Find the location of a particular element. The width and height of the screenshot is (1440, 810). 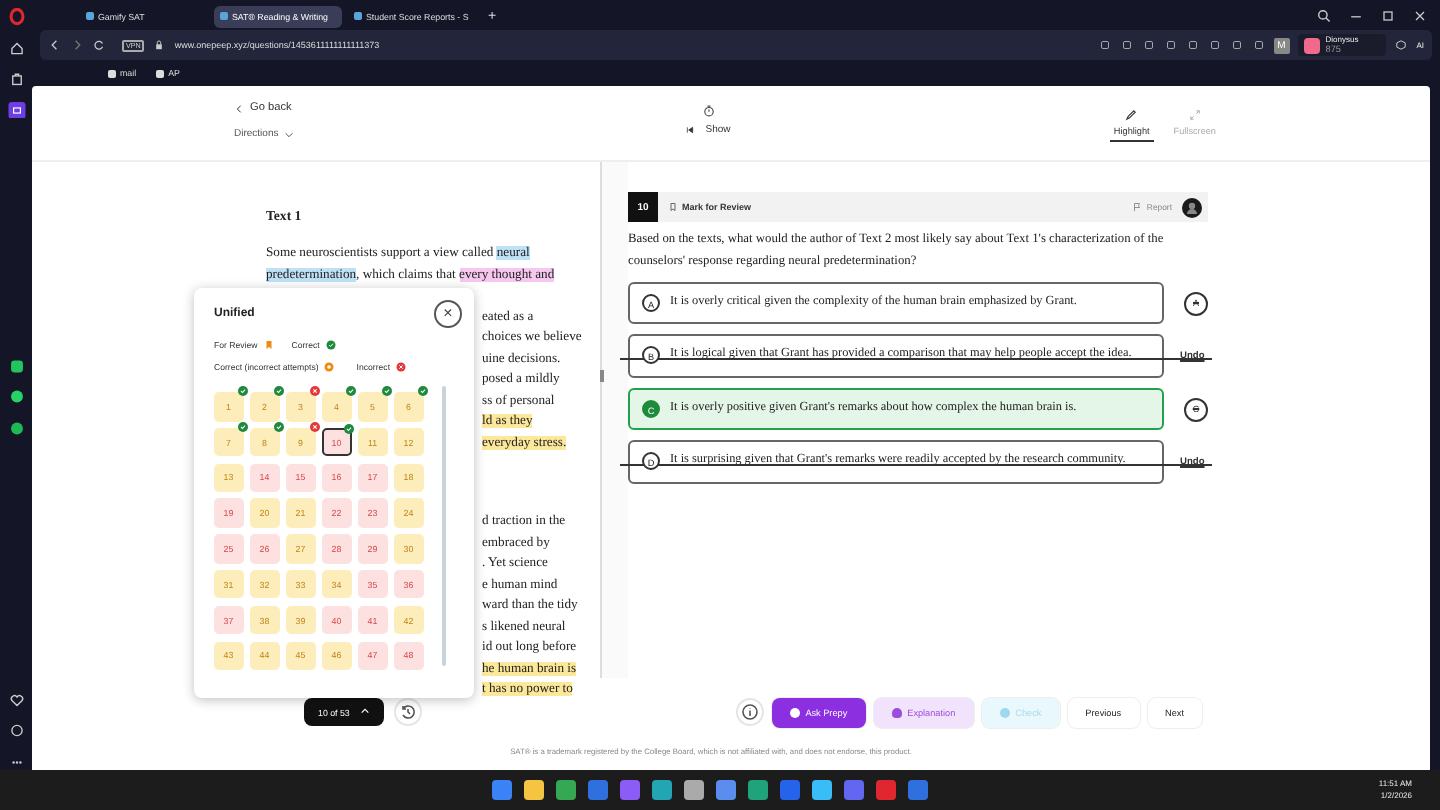

opera-logo-icon is located at coordinates (16, 16).